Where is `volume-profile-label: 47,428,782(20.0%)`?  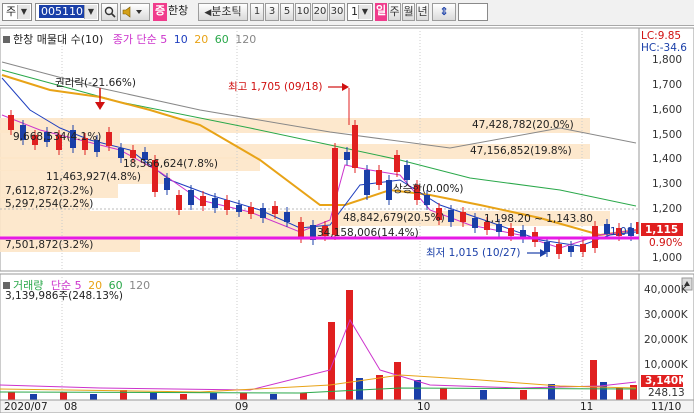 volume-profile-label: 47,428,782(20.0%) is located at coordinates (523, 125).